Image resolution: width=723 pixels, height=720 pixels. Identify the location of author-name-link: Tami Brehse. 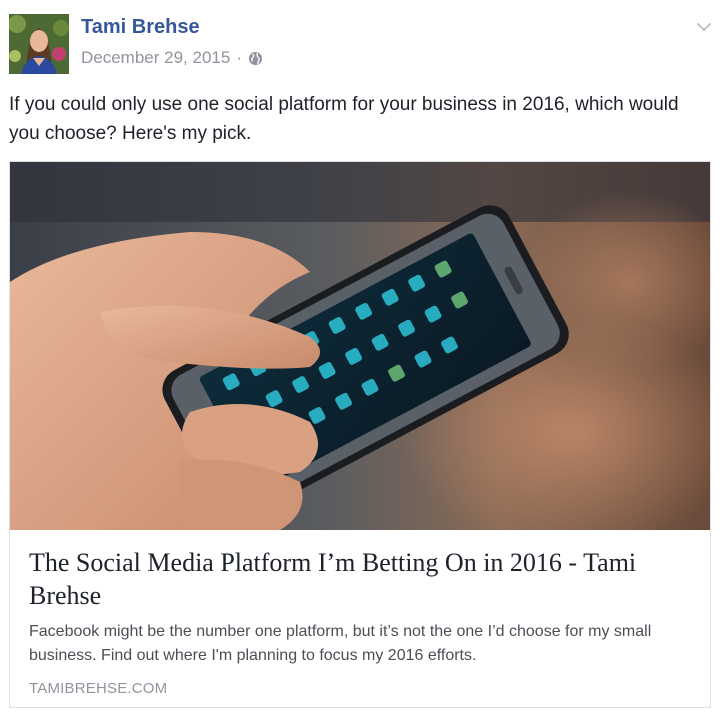
(140, 27).